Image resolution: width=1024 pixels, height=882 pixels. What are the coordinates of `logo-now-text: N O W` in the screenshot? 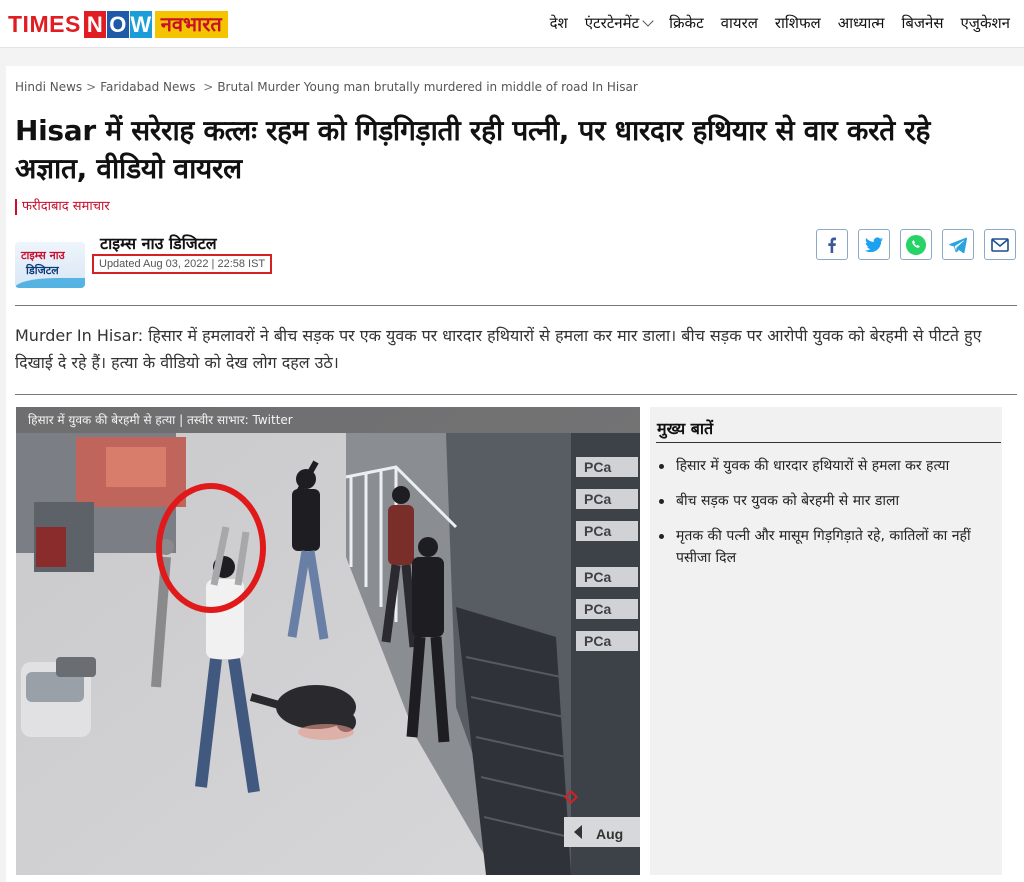 It's located at (117, 24).